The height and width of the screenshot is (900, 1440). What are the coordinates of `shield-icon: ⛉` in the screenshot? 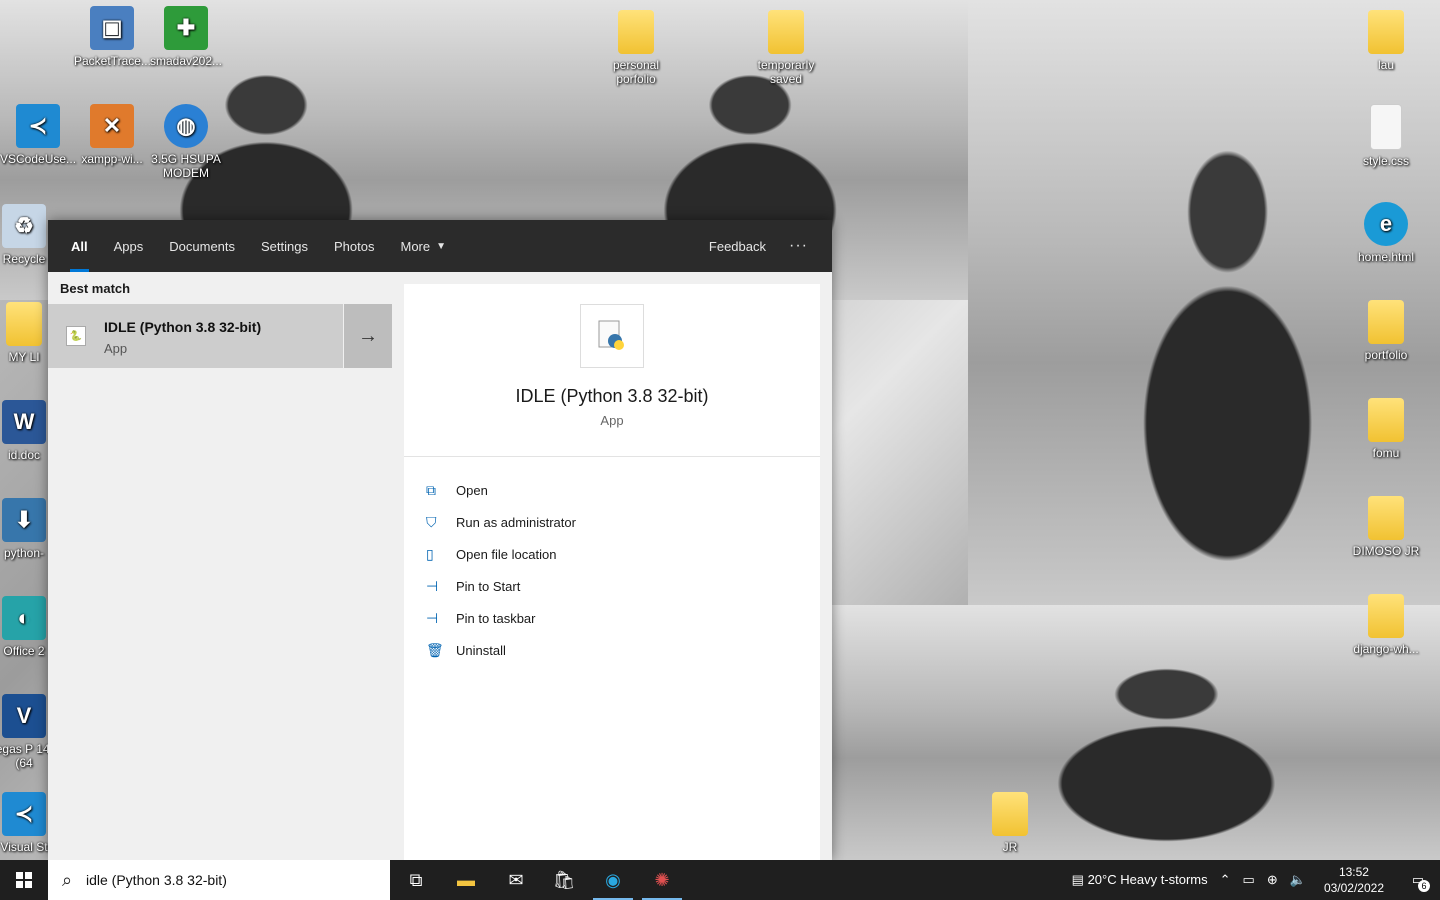 It's located at (431, 521).